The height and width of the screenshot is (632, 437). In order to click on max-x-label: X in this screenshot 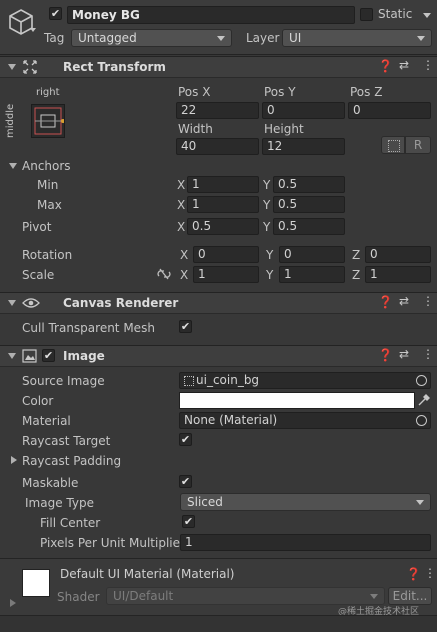, I will do `click(181, 205)`.